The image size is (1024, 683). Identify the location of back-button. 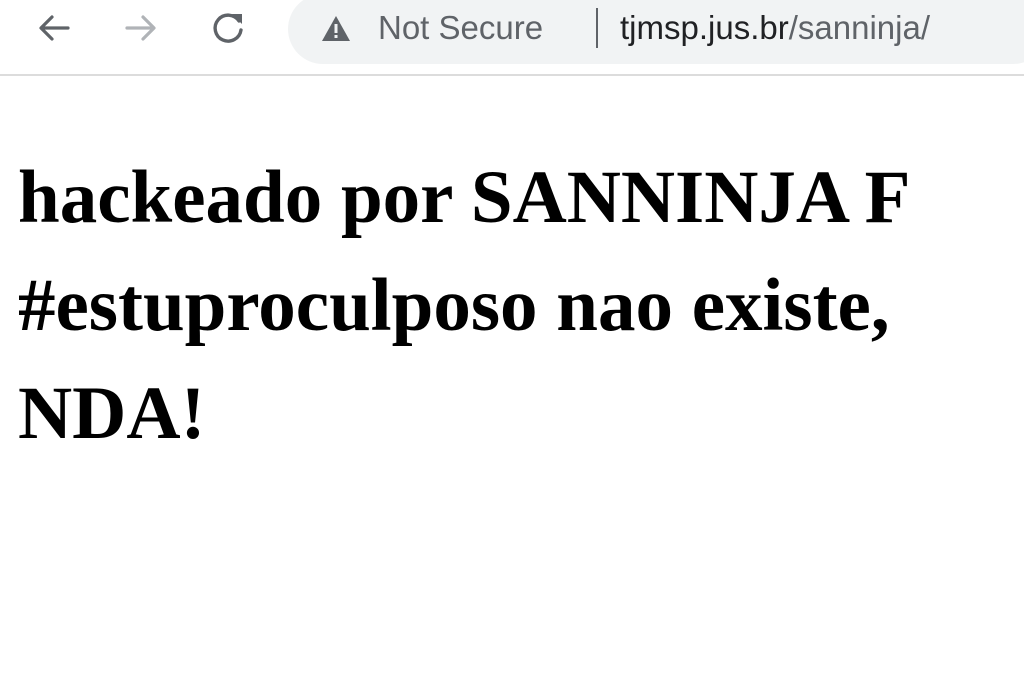
(54, 28).